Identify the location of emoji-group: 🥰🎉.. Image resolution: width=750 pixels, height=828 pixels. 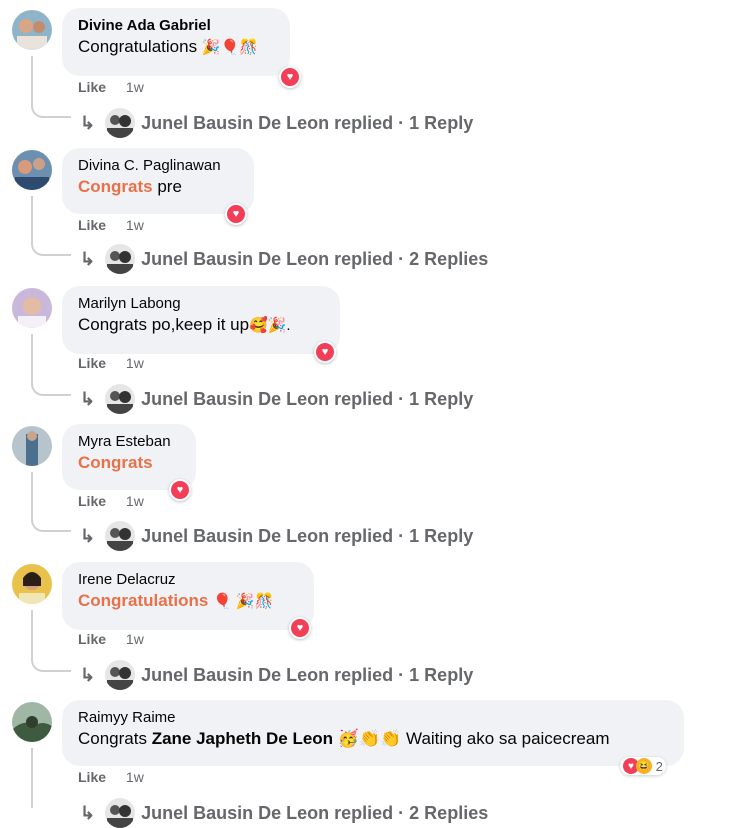
(270, 325).